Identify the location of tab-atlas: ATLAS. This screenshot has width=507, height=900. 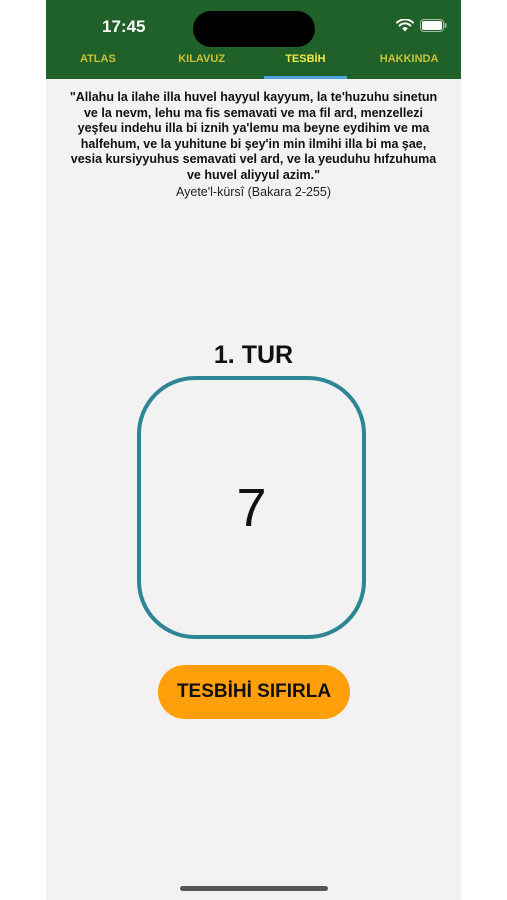
(98, 63).